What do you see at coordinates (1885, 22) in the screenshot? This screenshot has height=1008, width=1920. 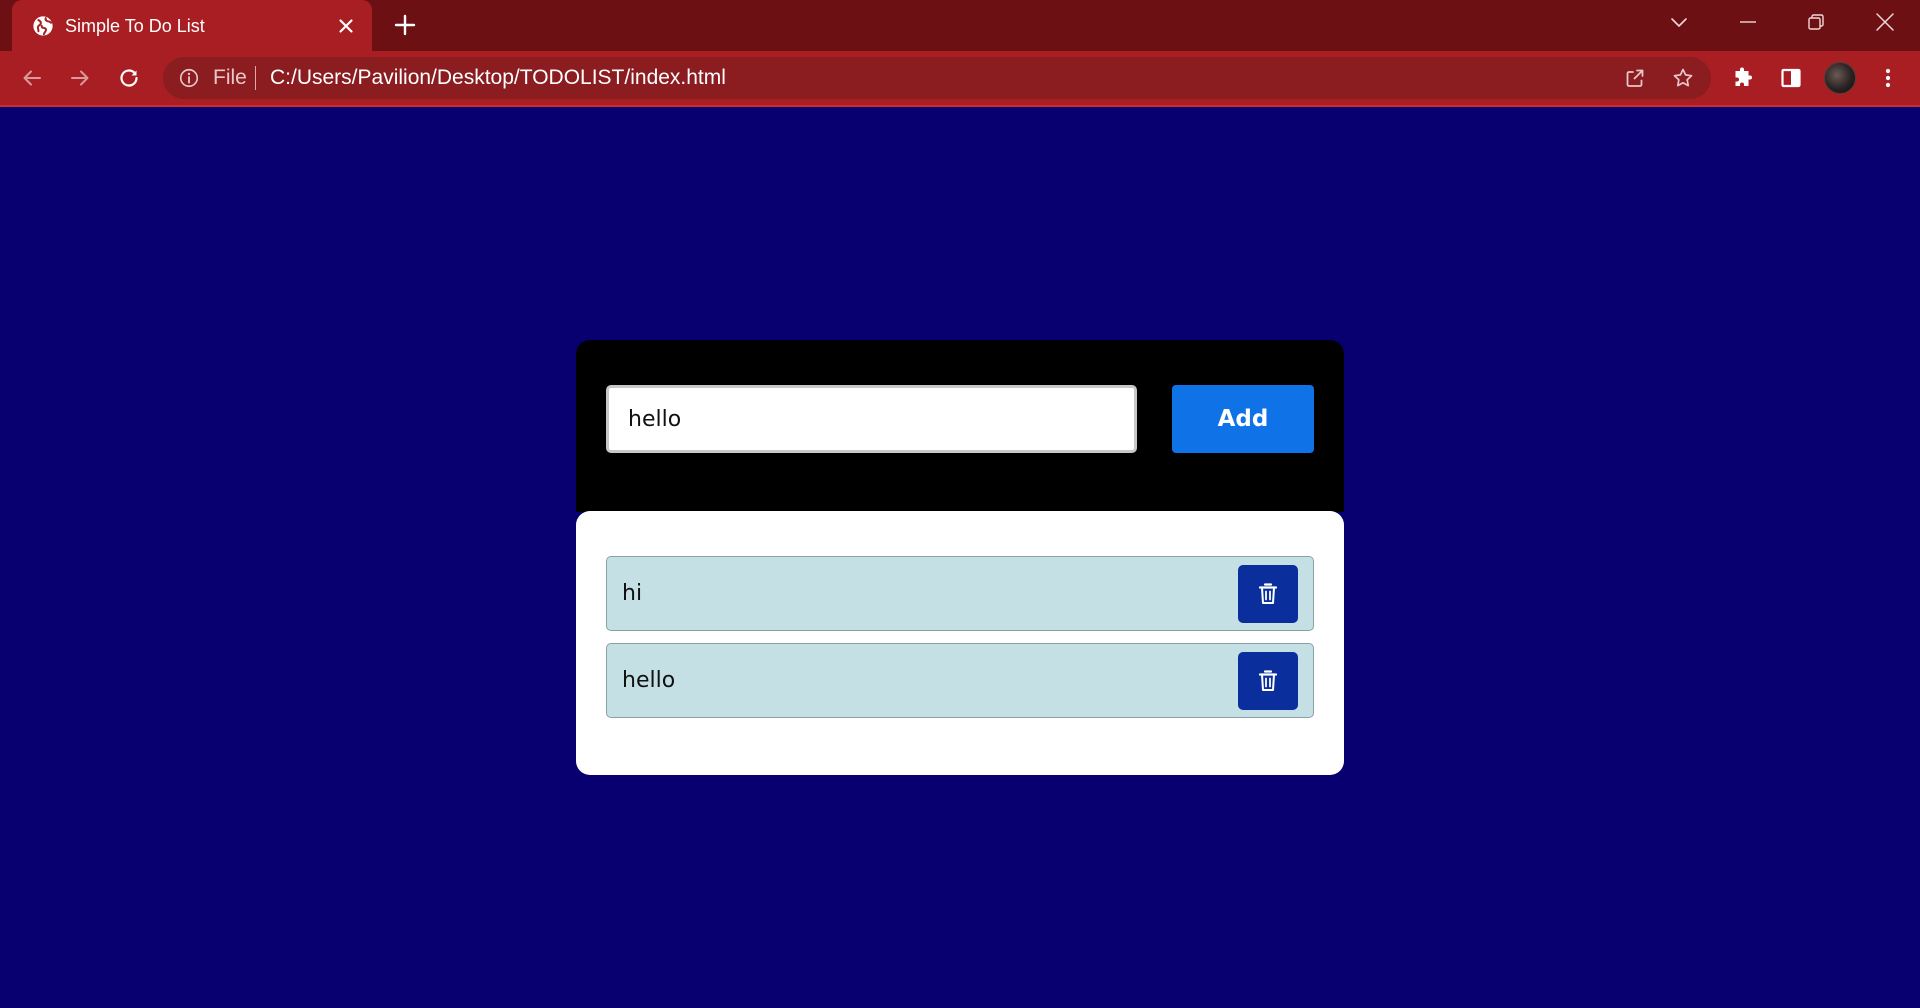 I see `close-icon` at bounding box center [1885, 22].